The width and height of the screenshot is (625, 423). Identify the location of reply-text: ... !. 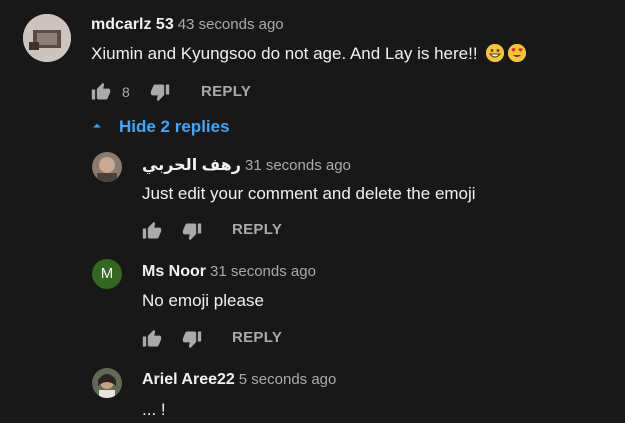
(154, 409).